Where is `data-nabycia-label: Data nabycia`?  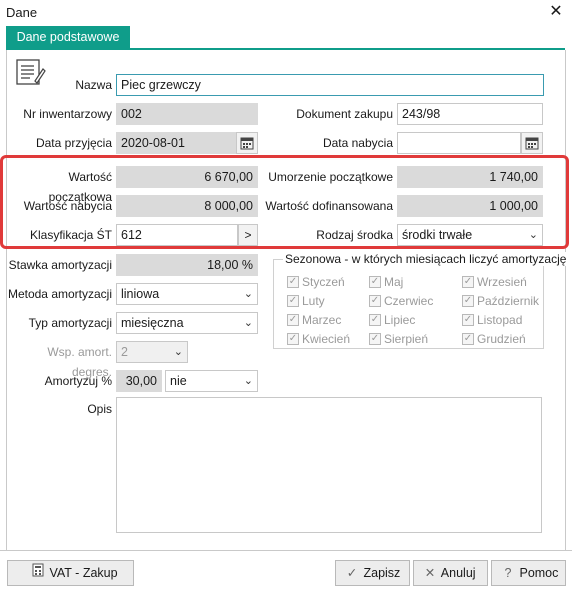 data-nabycia-label: Data nabycia is located at coordinates (357, 143).